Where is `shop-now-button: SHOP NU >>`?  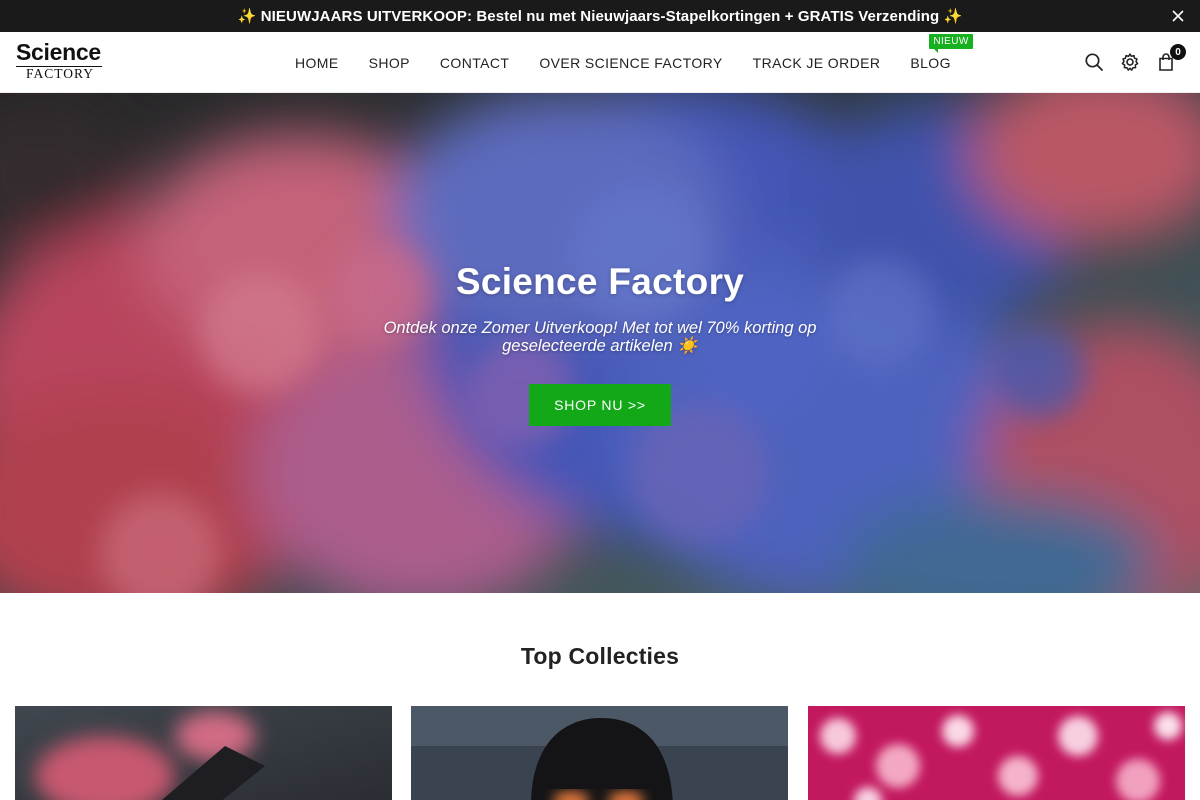
shop-now-button: SHOP NU >> is located at coordinates (600, 405).